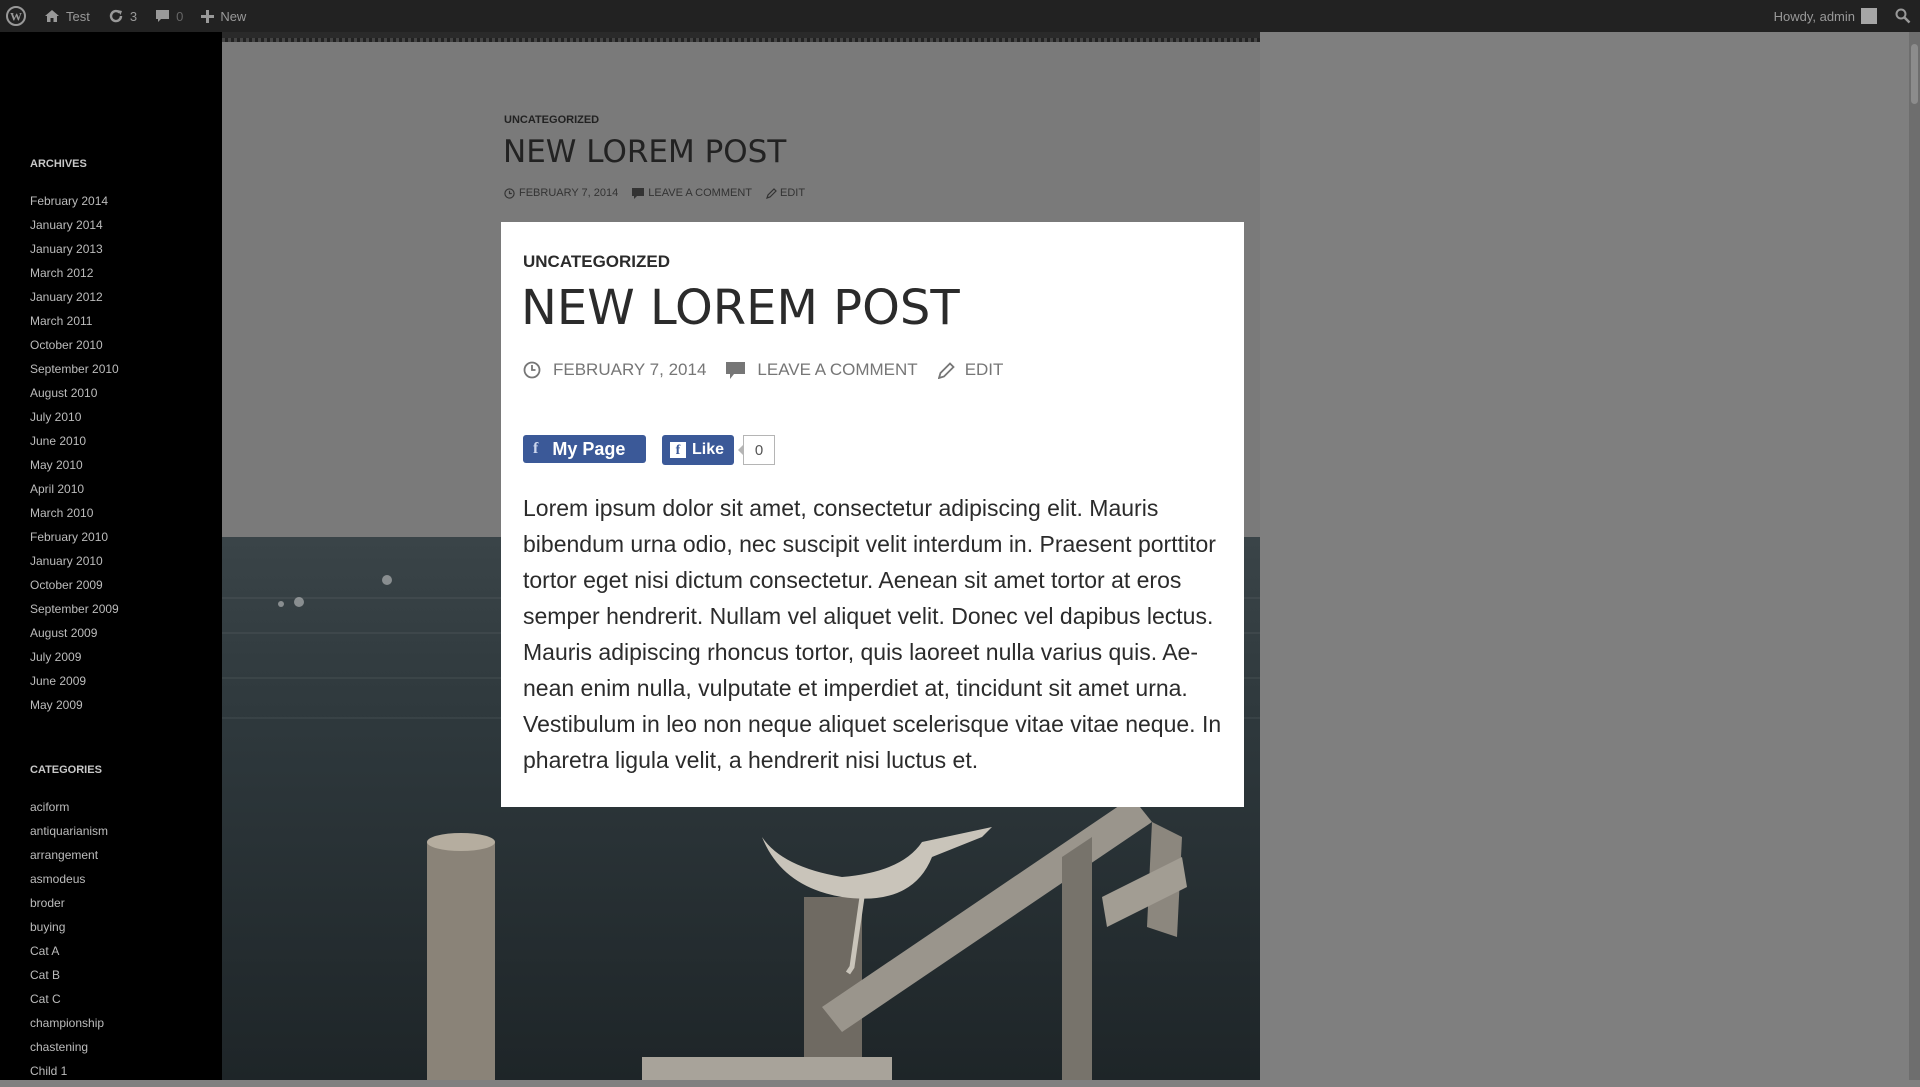 The width and height of the screenshot is (1920, 1087). What do you see at coordinates (1814, 16) in the screenshot?
I see `howdy-label: Howdy, admin` at bounding box center [1814, 16].